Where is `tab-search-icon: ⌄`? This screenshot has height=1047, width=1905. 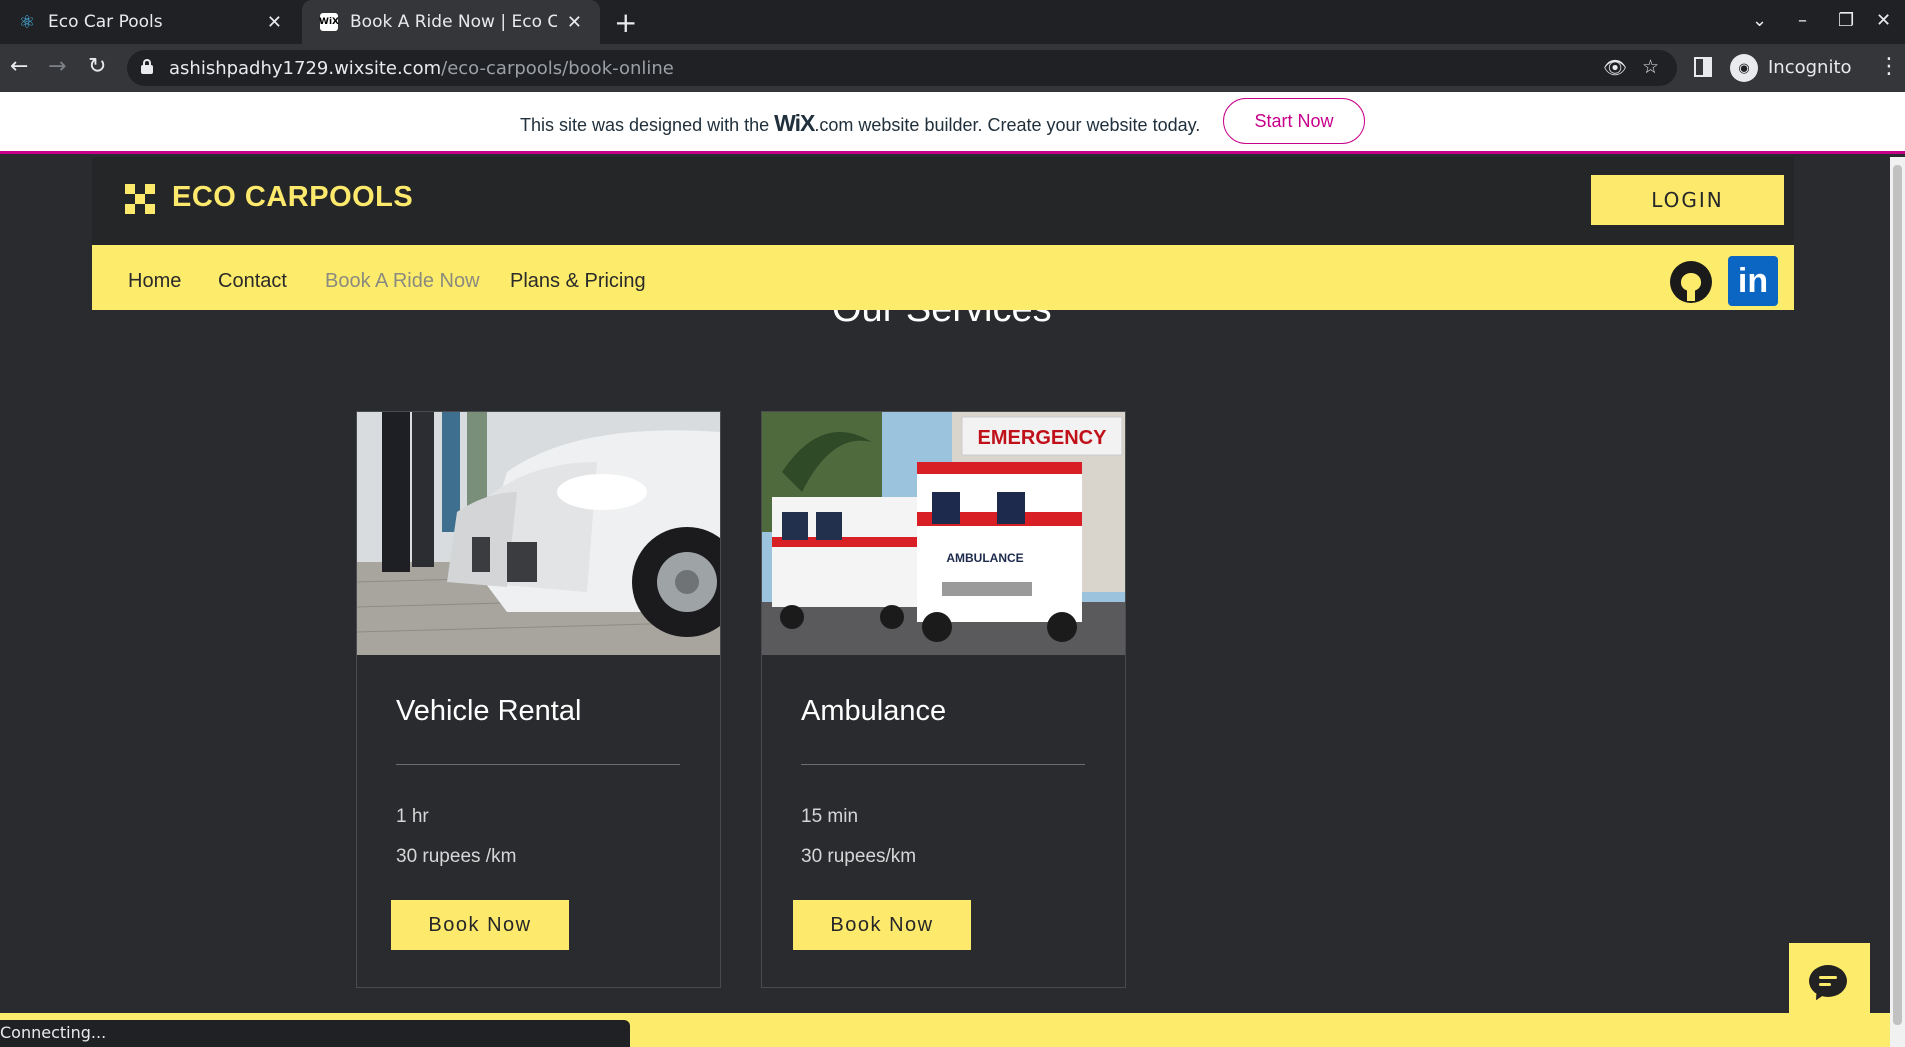
tab-search-icon: ⌄ is located at coordinates (1759, 20).